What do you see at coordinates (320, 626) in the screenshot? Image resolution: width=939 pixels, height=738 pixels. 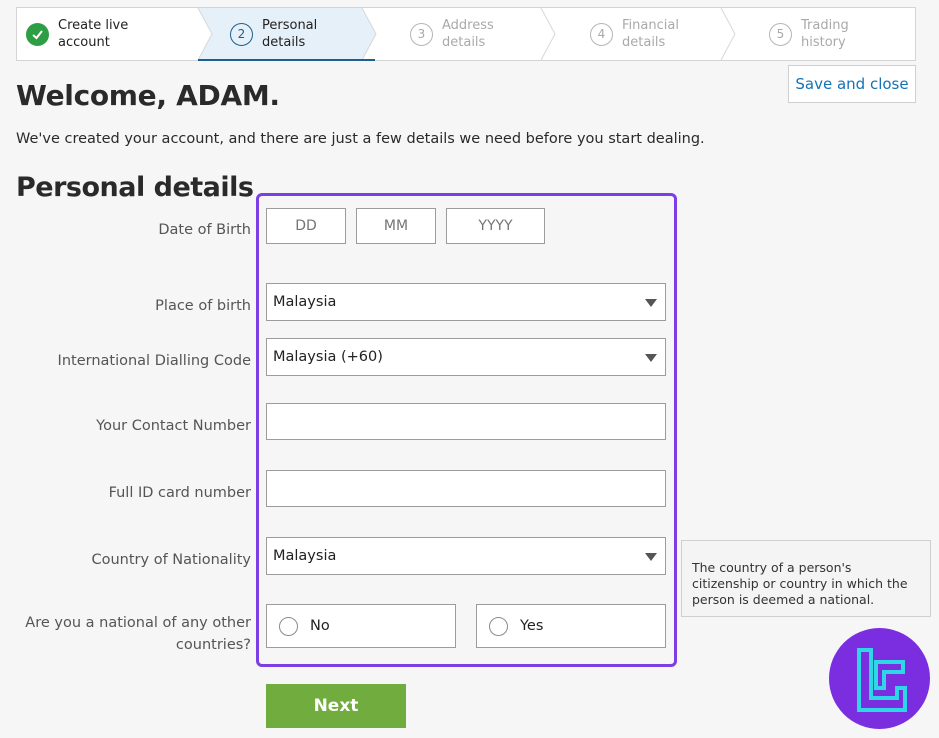 I see `radio-no-label: No` at bounding box center [320, 626].